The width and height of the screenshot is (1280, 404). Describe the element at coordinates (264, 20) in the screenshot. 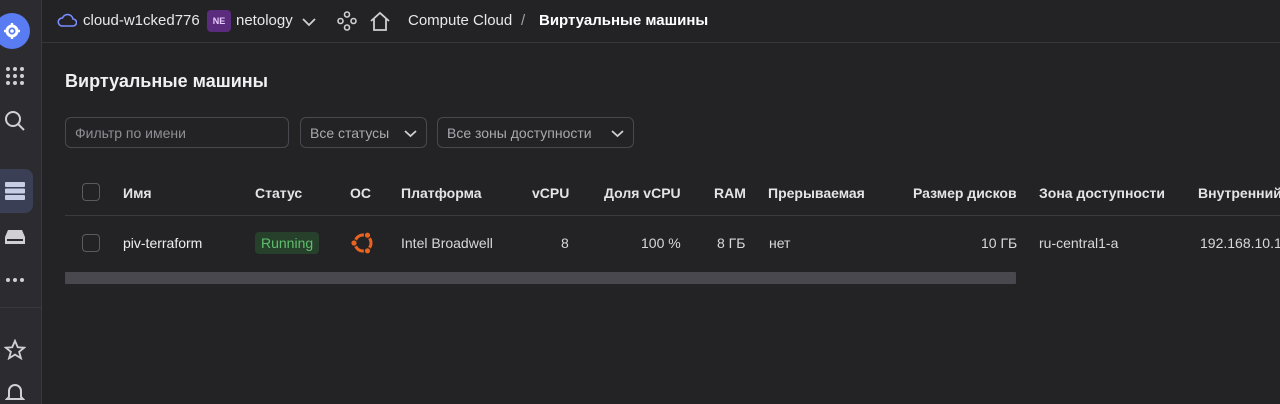

I see `org-name-link: netology` at that location.